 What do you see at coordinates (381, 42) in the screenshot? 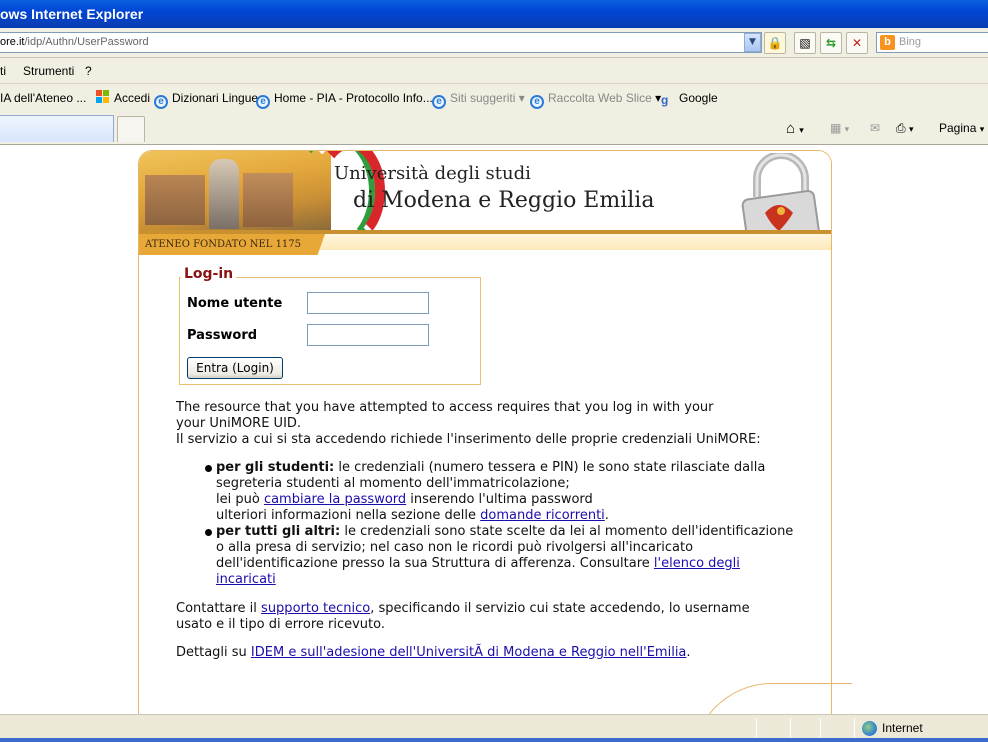
I see `address-input: ore.it/idp/Authn/UserPassword` at bounding box center [381, 42].